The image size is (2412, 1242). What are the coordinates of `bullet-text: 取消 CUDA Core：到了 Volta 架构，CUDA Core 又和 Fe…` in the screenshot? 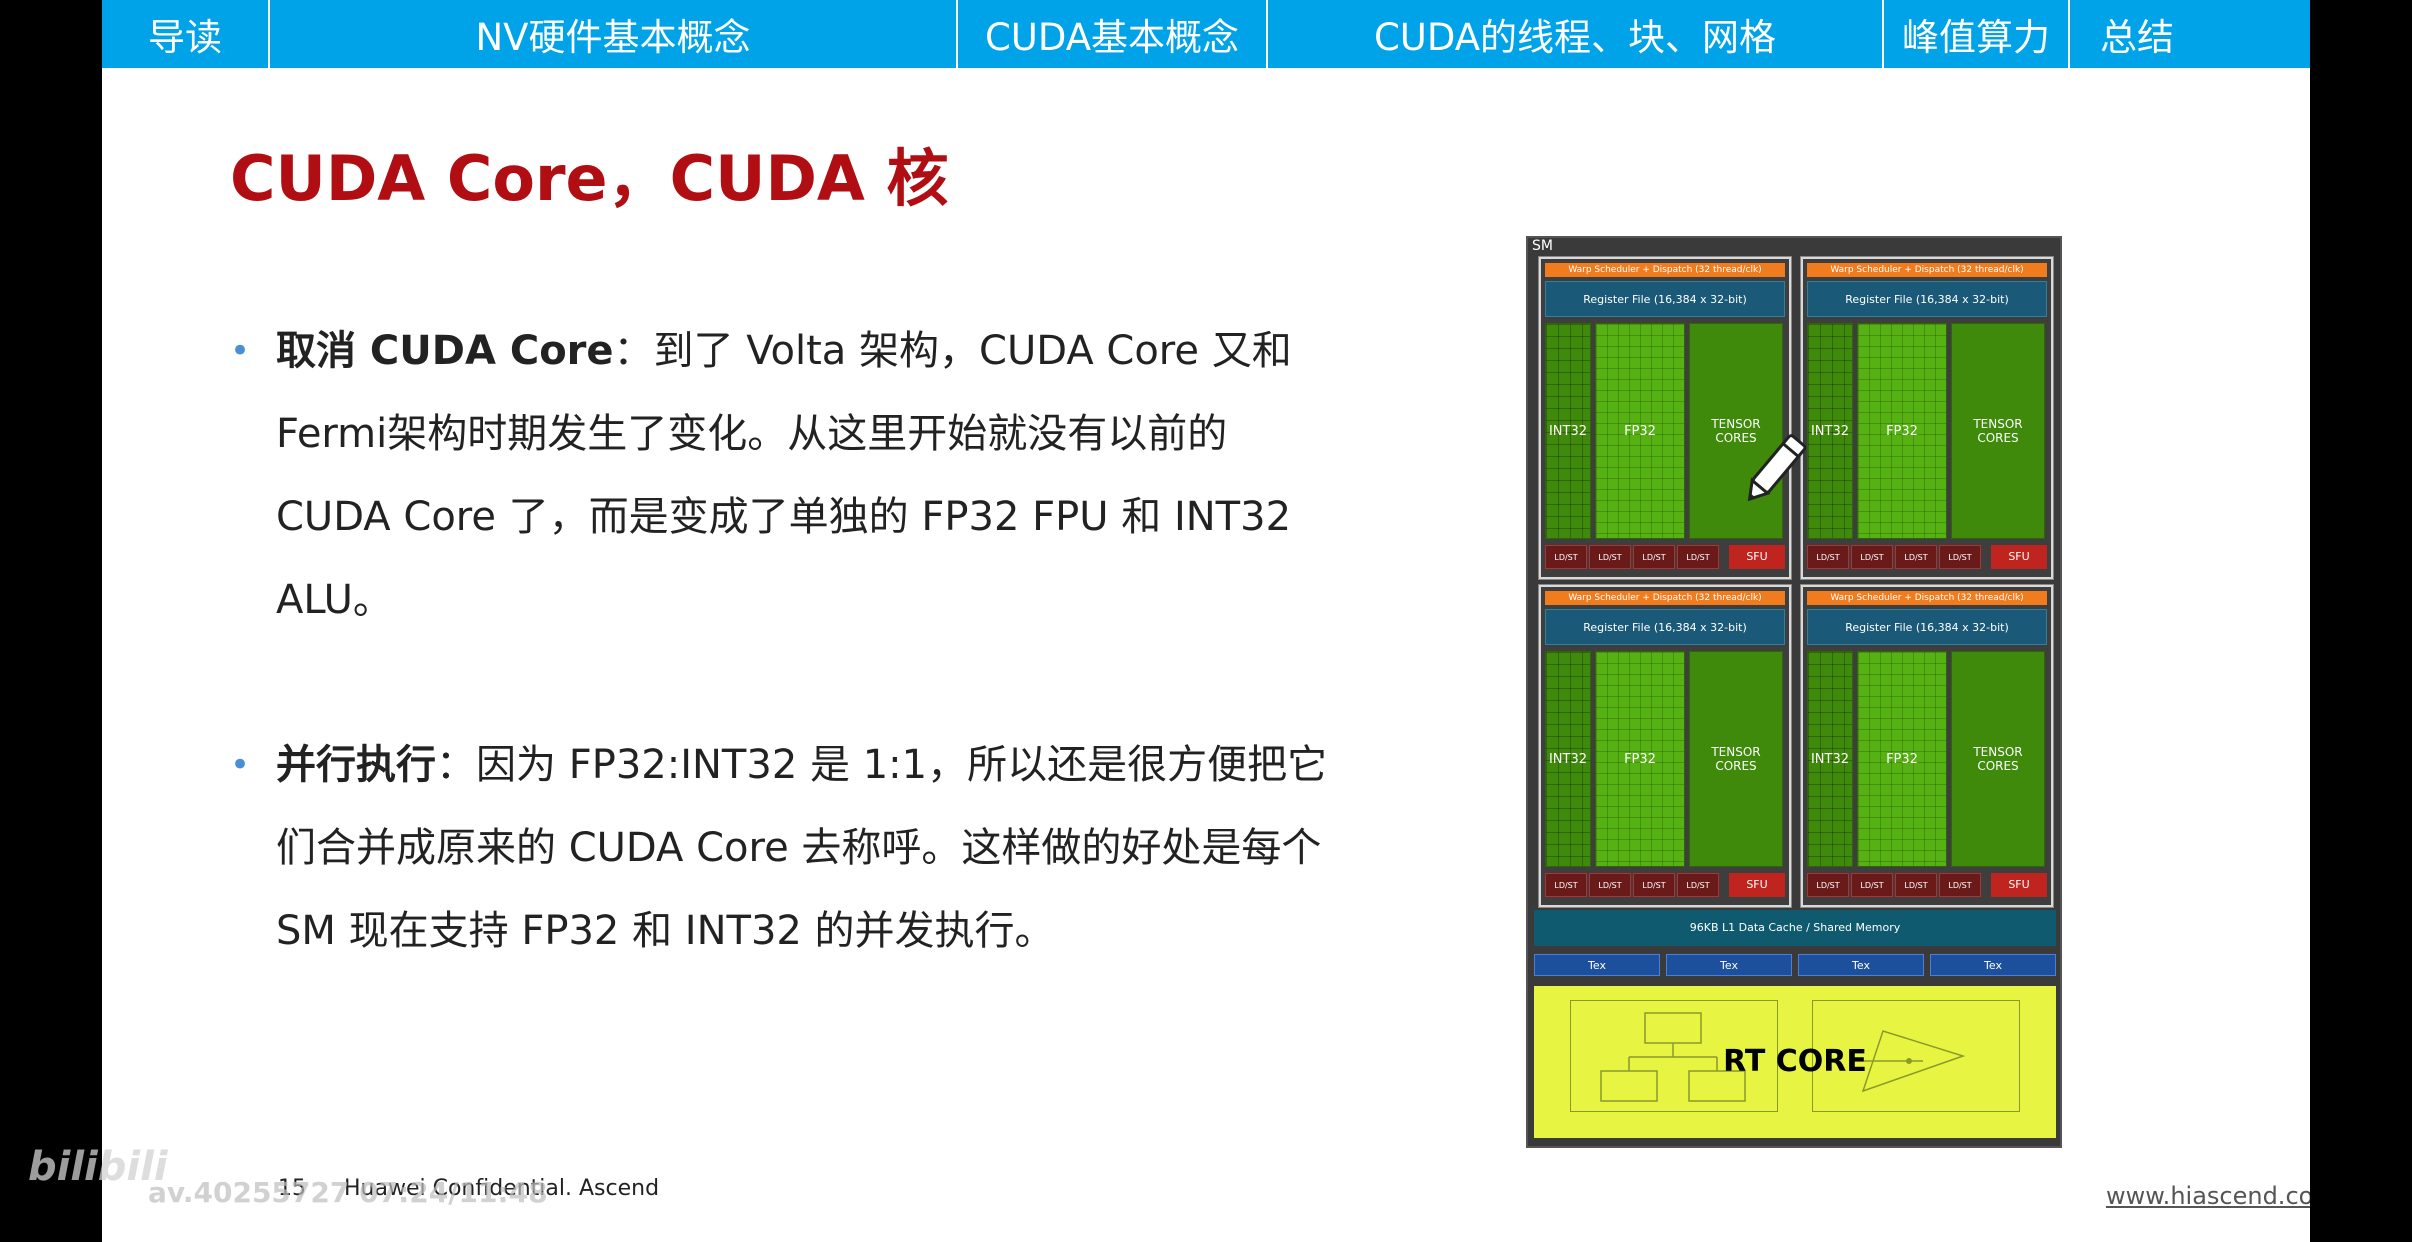 It's located at (806, 476).